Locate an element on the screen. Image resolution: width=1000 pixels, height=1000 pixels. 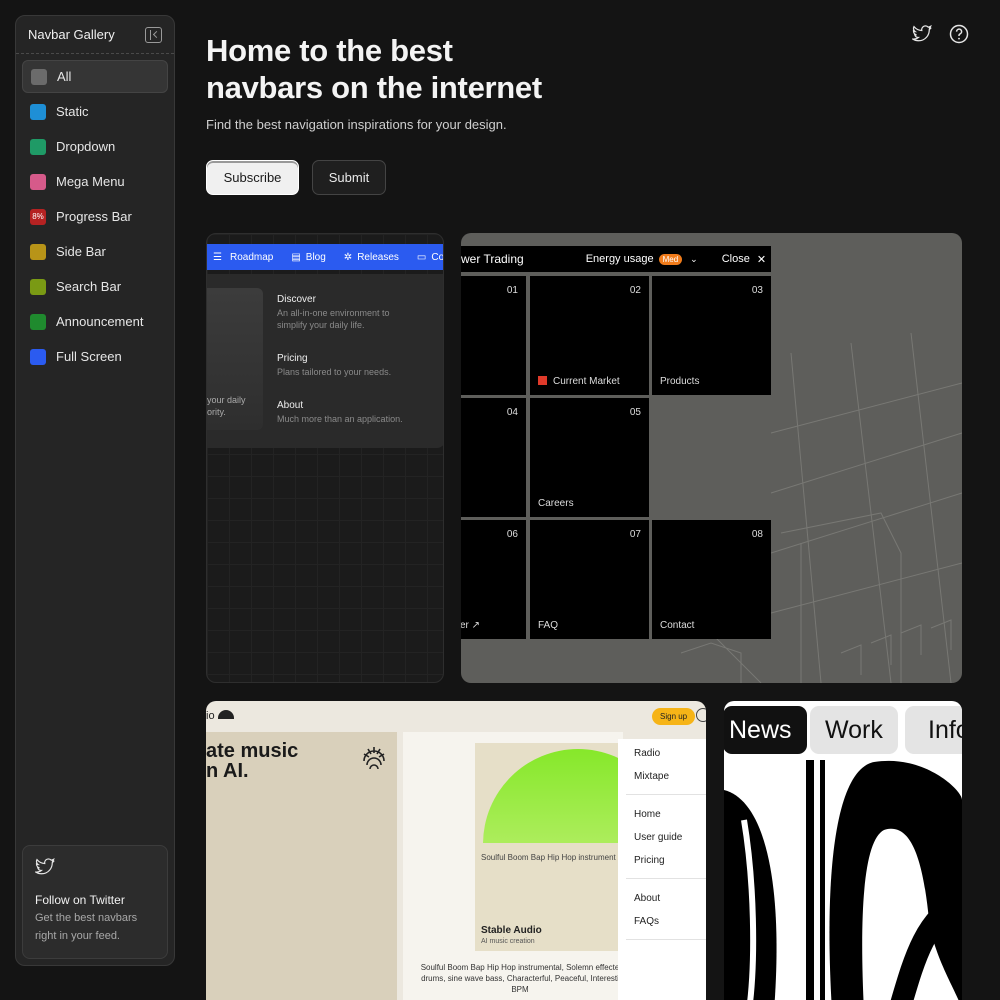
sun-logo-icon is located at coordinates (374, 758).